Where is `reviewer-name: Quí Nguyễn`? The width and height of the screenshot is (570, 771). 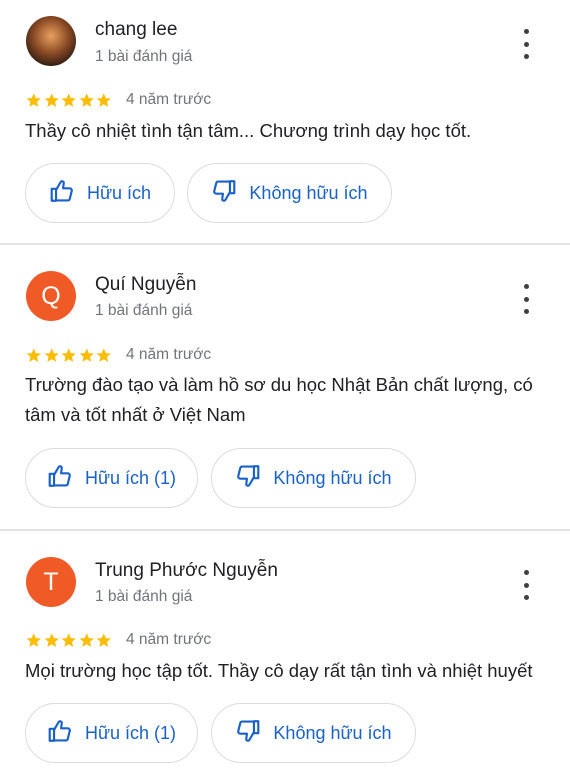
reviewer-name: Quí Nguyễn is located at coordinates (145, 285).